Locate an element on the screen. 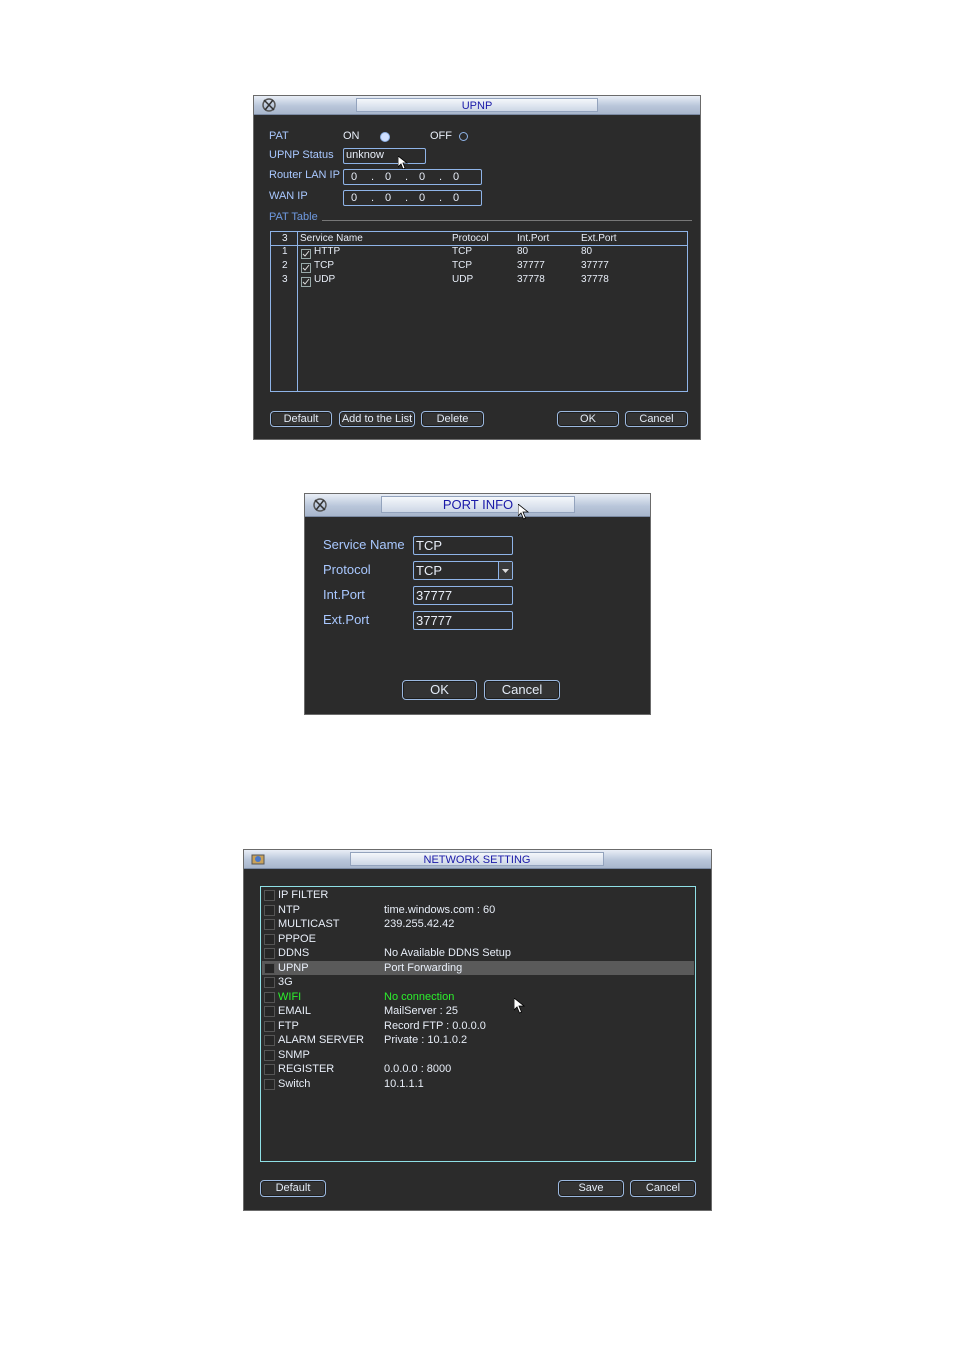 The height and width of the screenshot is (1350, 954). protocol-select: TCP is located at coordinates (463, 570).